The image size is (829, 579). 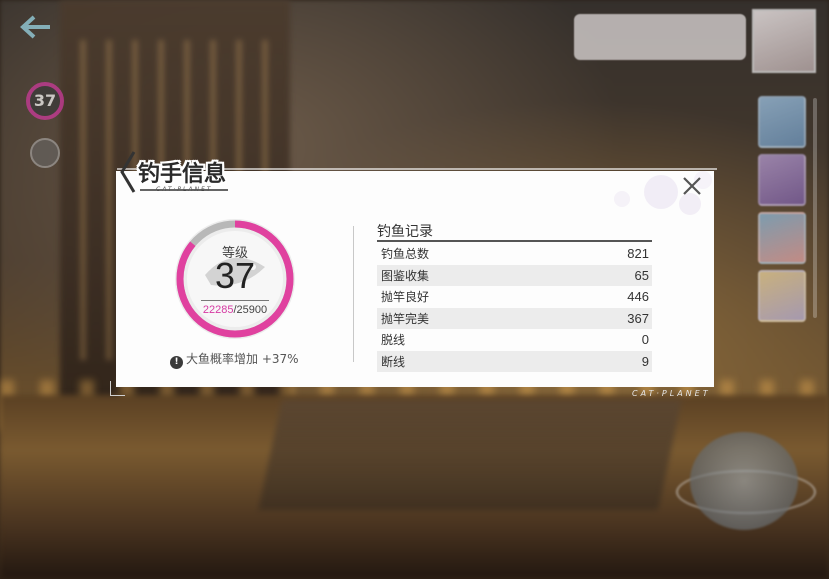 What do you see at coordinates (782, 180) in the screenshot?
I see `hud-item-slot-bait` at bounding box center [782, 180].